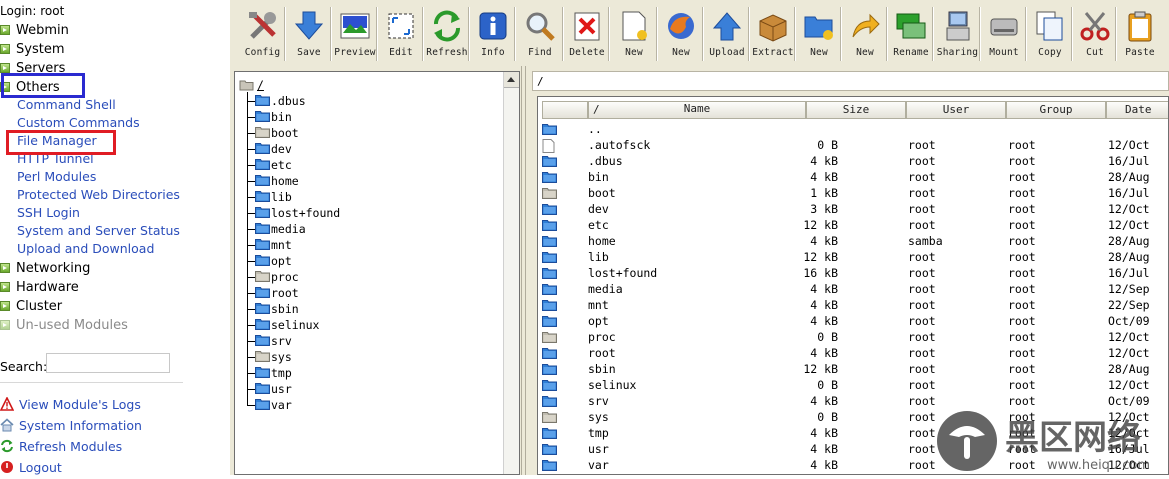 The image size is (1169, 479). Describe the element at coordinates (853, 305) in the screenshot. I see `file-row: mnt 4 kB root root 22/Sep` at that location.